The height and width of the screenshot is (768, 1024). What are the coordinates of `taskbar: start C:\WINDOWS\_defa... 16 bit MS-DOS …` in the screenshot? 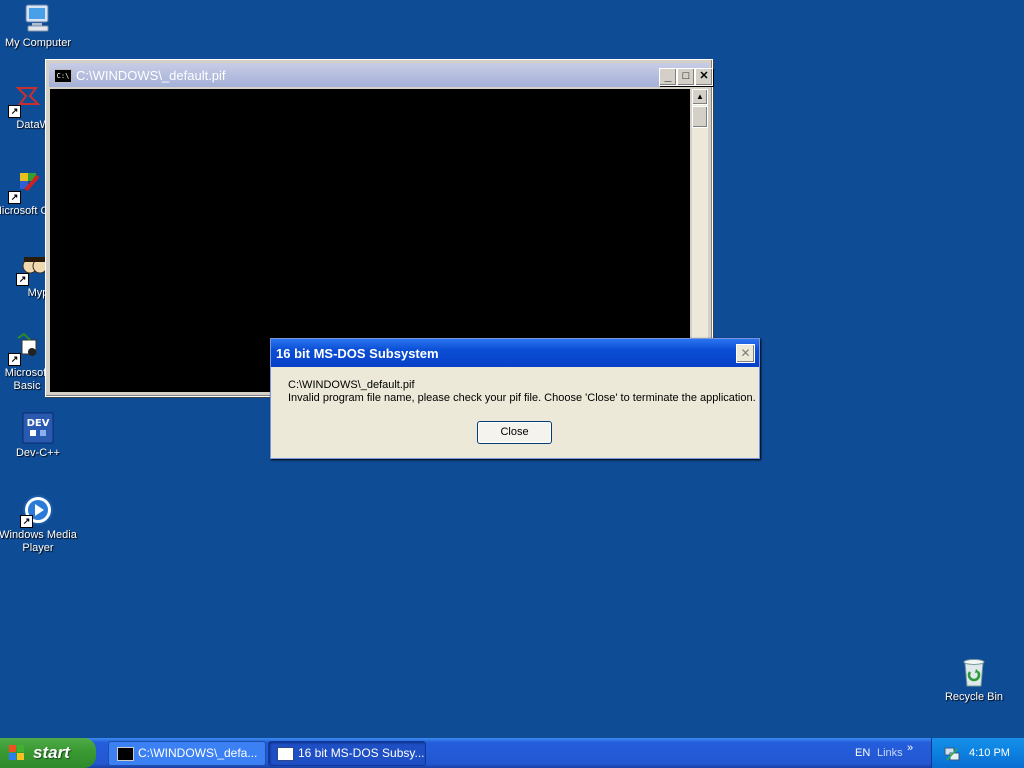 It's located at (512, 753).